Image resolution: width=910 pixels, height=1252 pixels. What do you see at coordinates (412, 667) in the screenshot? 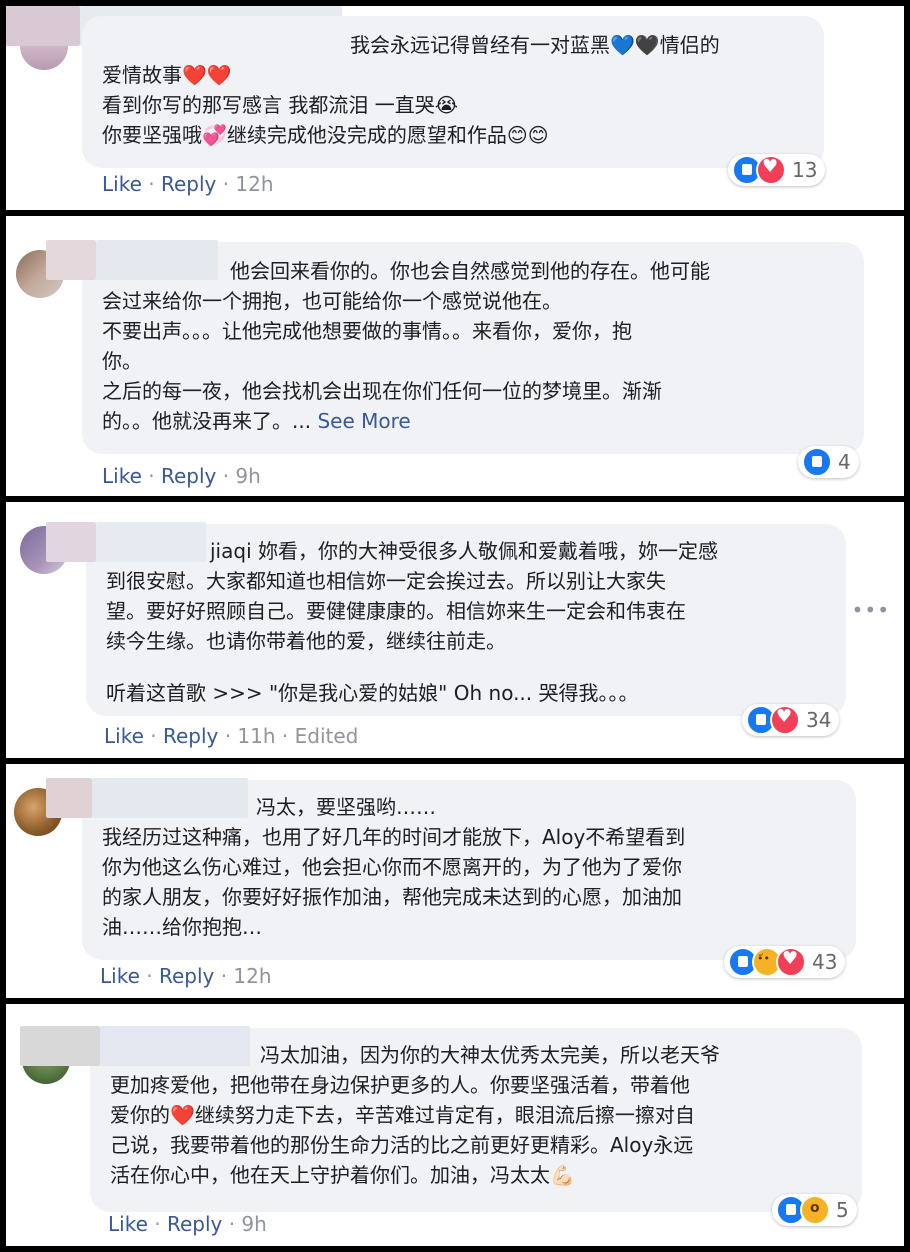
I see `comment-line` at bounding box center [412, 667].